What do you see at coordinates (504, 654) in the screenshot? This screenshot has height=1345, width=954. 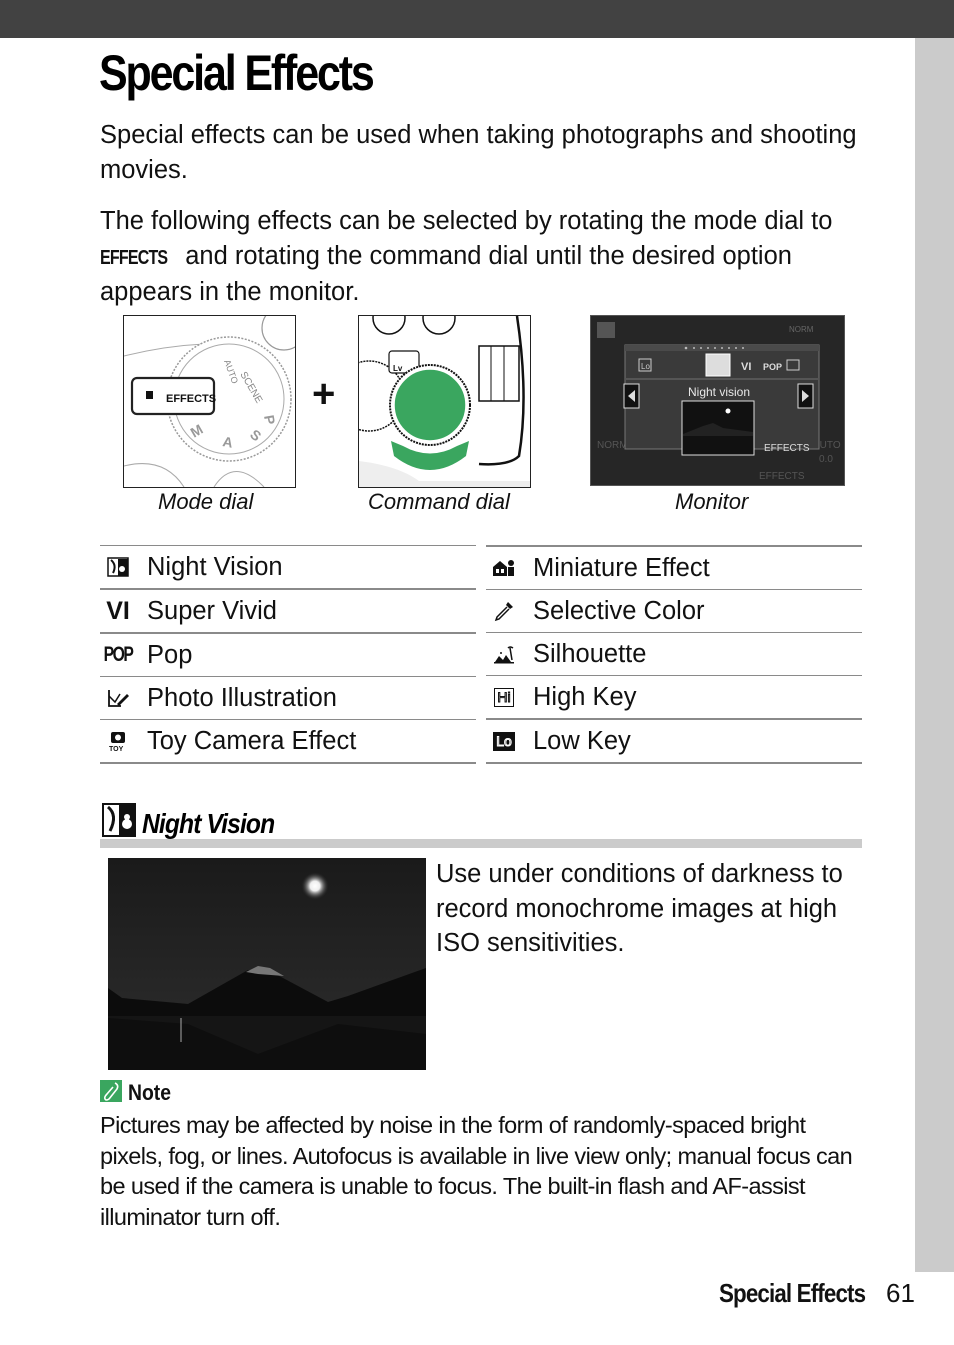 I see `silhouette-icon` at bounding box center [504, 654].